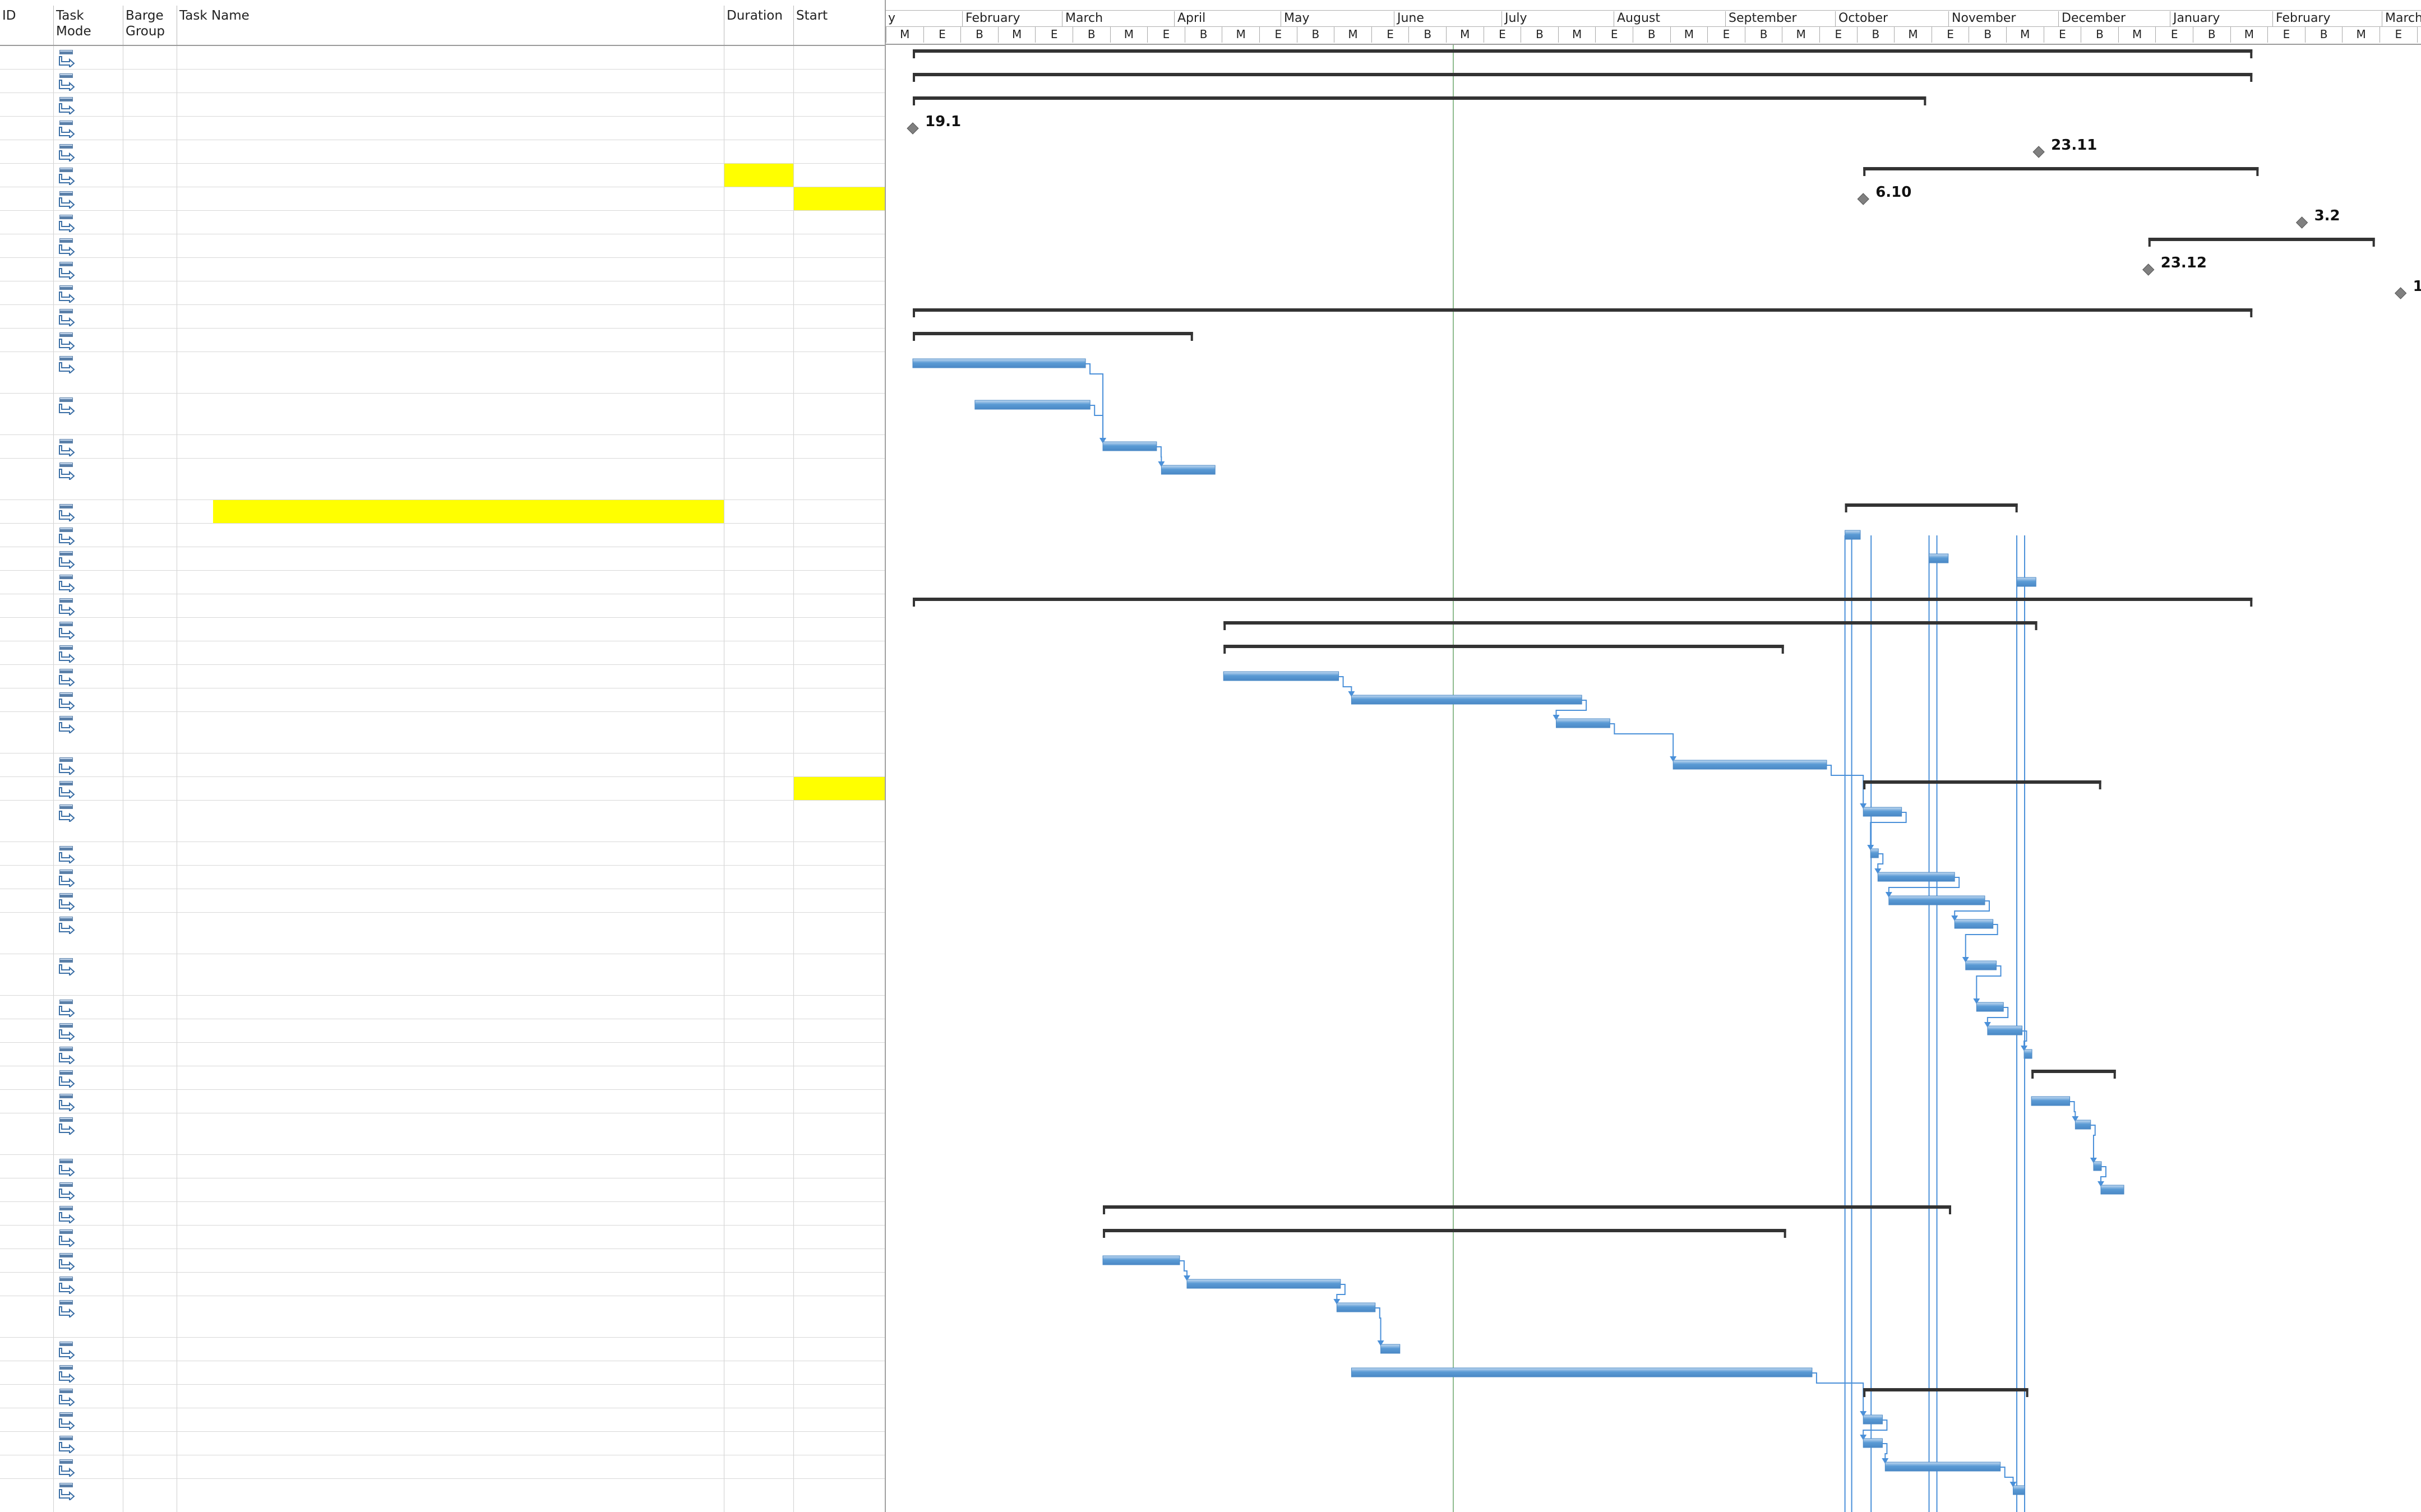 The width and height of the screenshot is (2421, 1512). What do you see at coordinates (2074, 146) in the screenshot?
I see `milestone-label: 23.11` at bounding box center [2074, 146].